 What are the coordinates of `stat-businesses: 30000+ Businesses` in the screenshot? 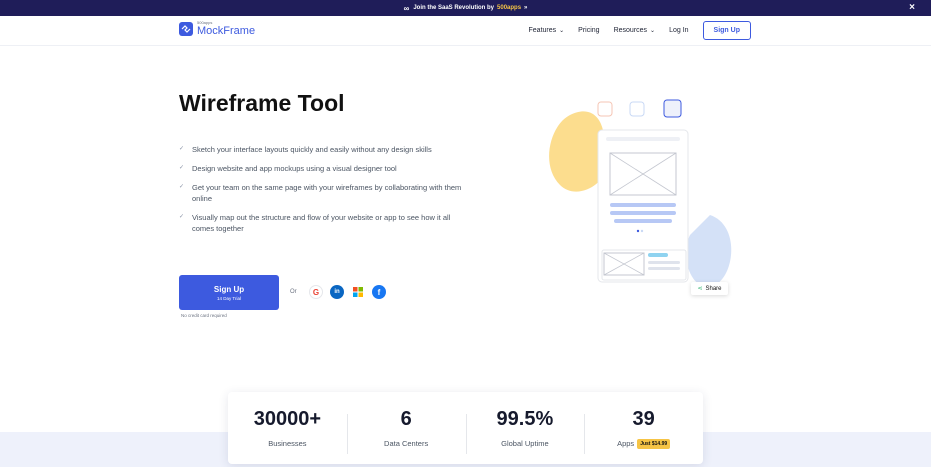 It's located at (287, 428).